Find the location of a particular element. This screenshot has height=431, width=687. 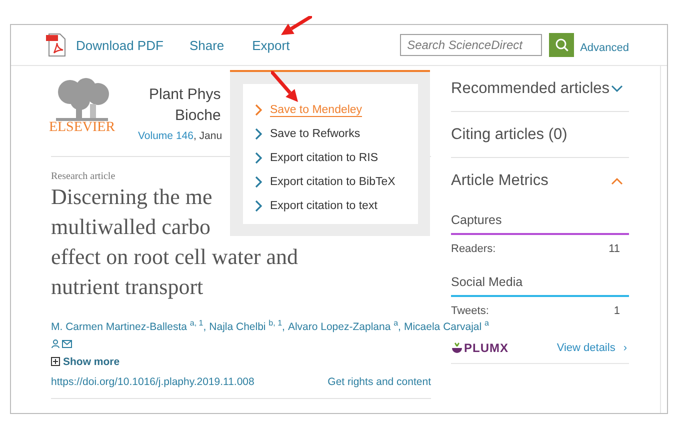

search-field: Search ScienceDirect is located at coordinates (471, 45).